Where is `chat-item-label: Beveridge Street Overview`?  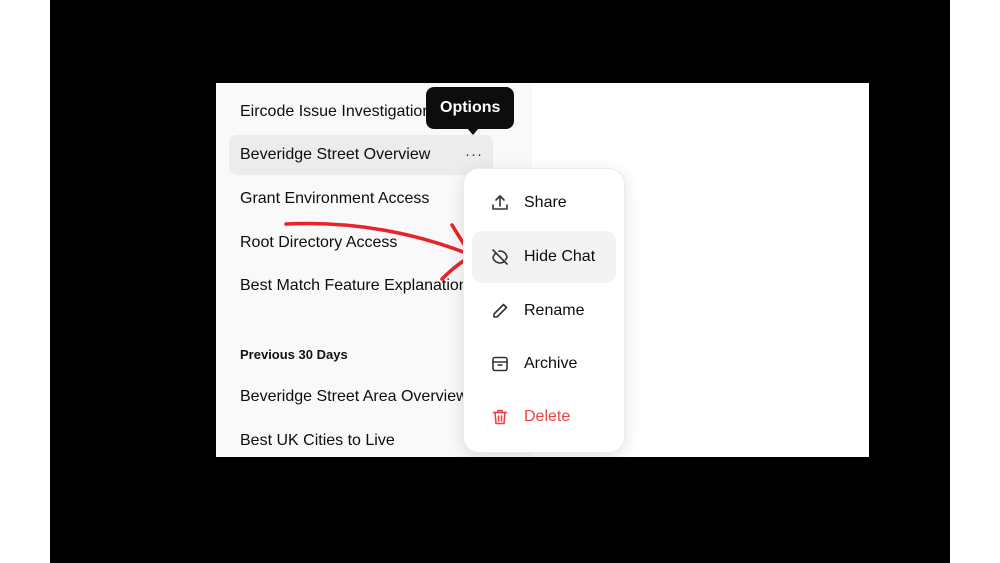
chat-item-label: Beveridge Street Overview is located at coordinates (335, 154).